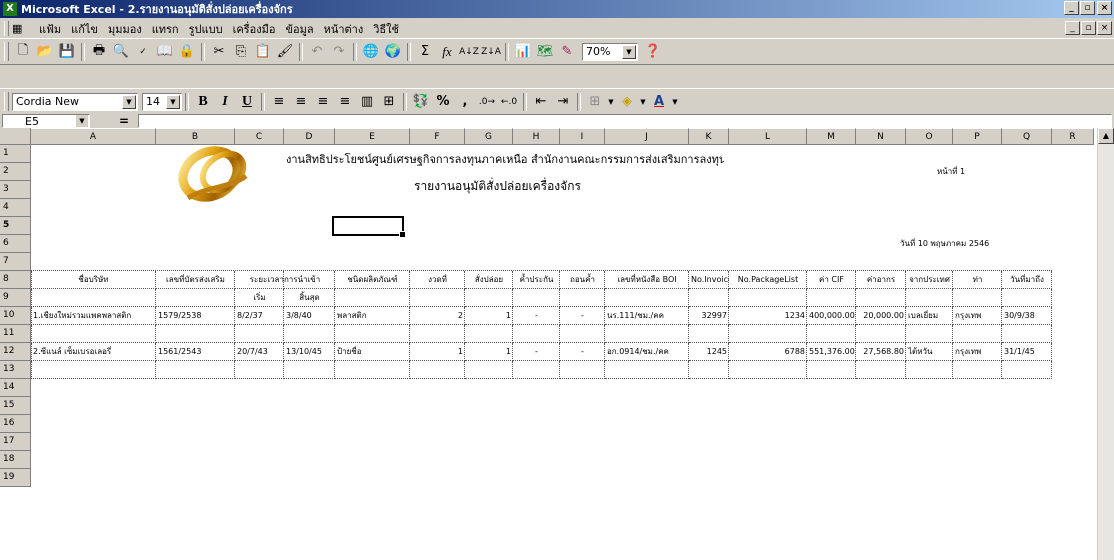 Image resolution: width=1114 pixels, height=560 pixels. Describe the element at coordinates (15, 424) in the screenshot. I see `row-header: 16` at that location.